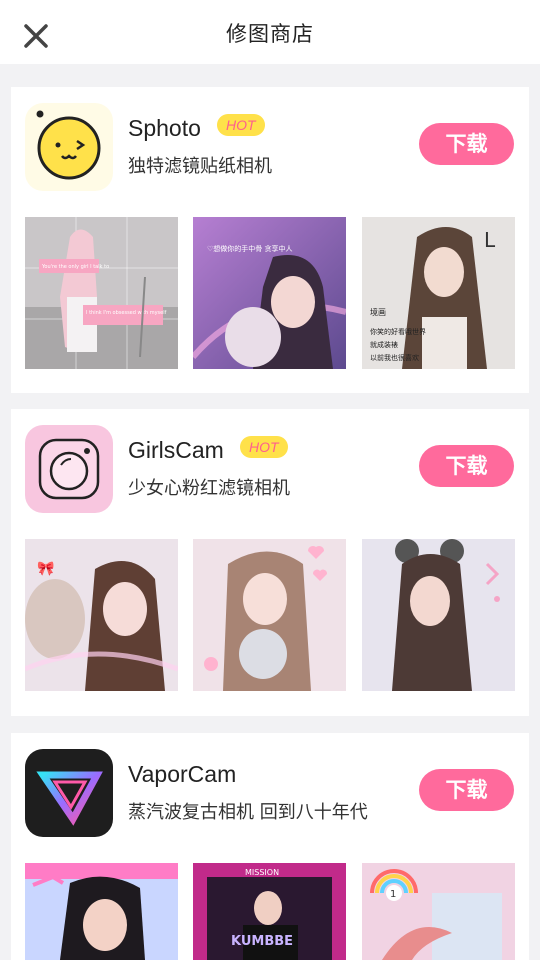  Describe the element at coordinates (126, 313) in the screenshot. I see `thumb-caption: I think I'm obsessed with myself` at that location.